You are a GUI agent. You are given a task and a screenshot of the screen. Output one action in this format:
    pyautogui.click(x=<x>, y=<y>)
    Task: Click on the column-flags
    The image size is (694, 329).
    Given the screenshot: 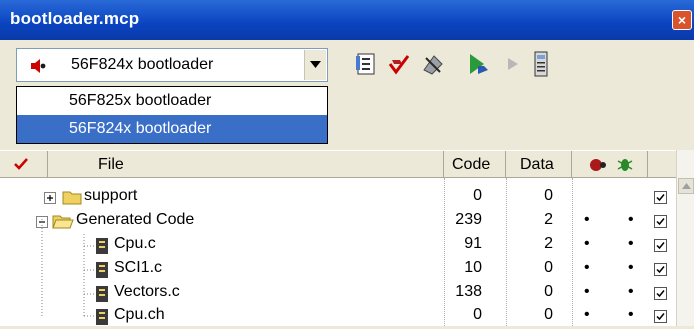 What is the action you would take?
    pyautogui.click(x=610, y=164)
    